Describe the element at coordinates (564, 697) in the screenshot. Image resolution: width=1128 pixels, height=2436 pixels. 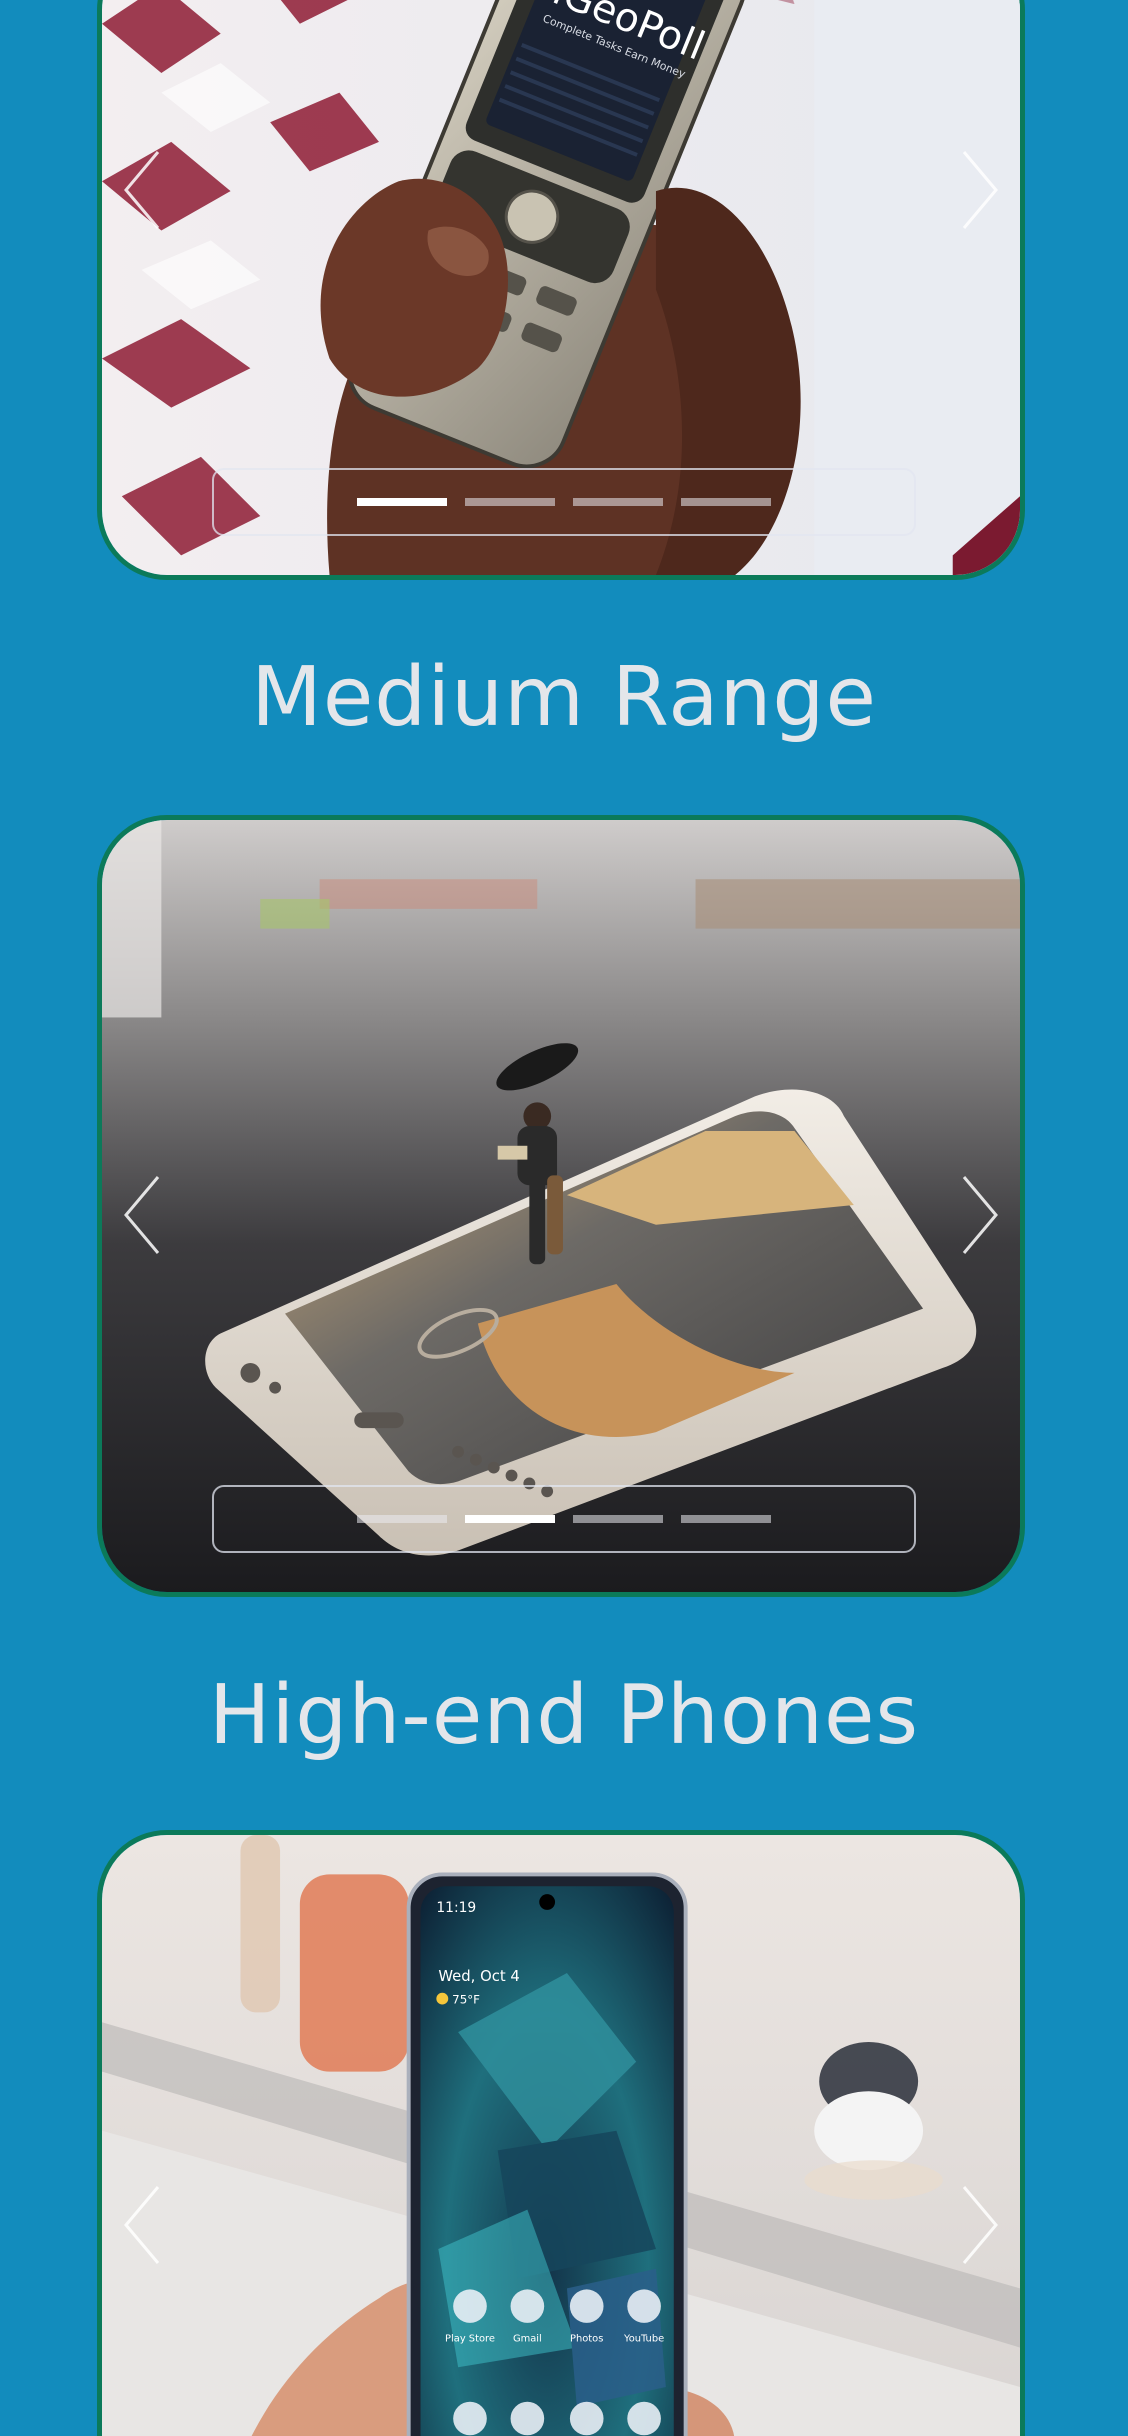
I see `section-title-medium-range: Medium Range` at that location.